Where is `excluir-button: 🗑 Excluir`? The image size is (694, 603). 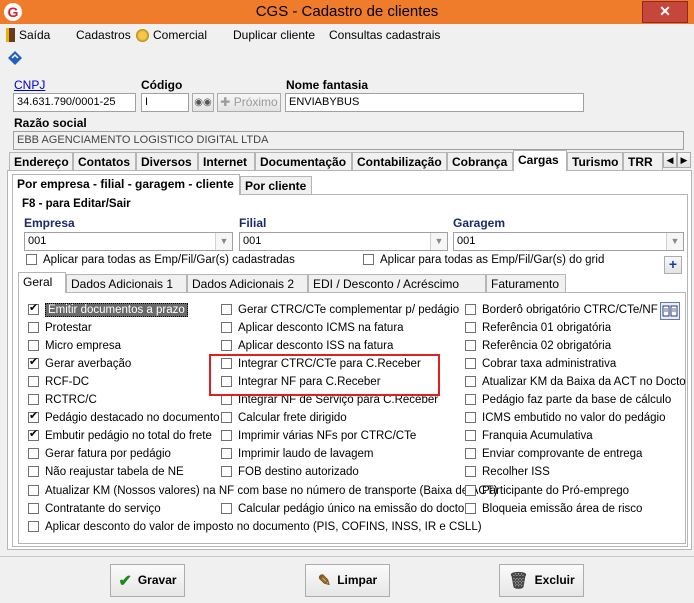 excluir-button: 🗑 Excluir is located at coordinates (541, 580).